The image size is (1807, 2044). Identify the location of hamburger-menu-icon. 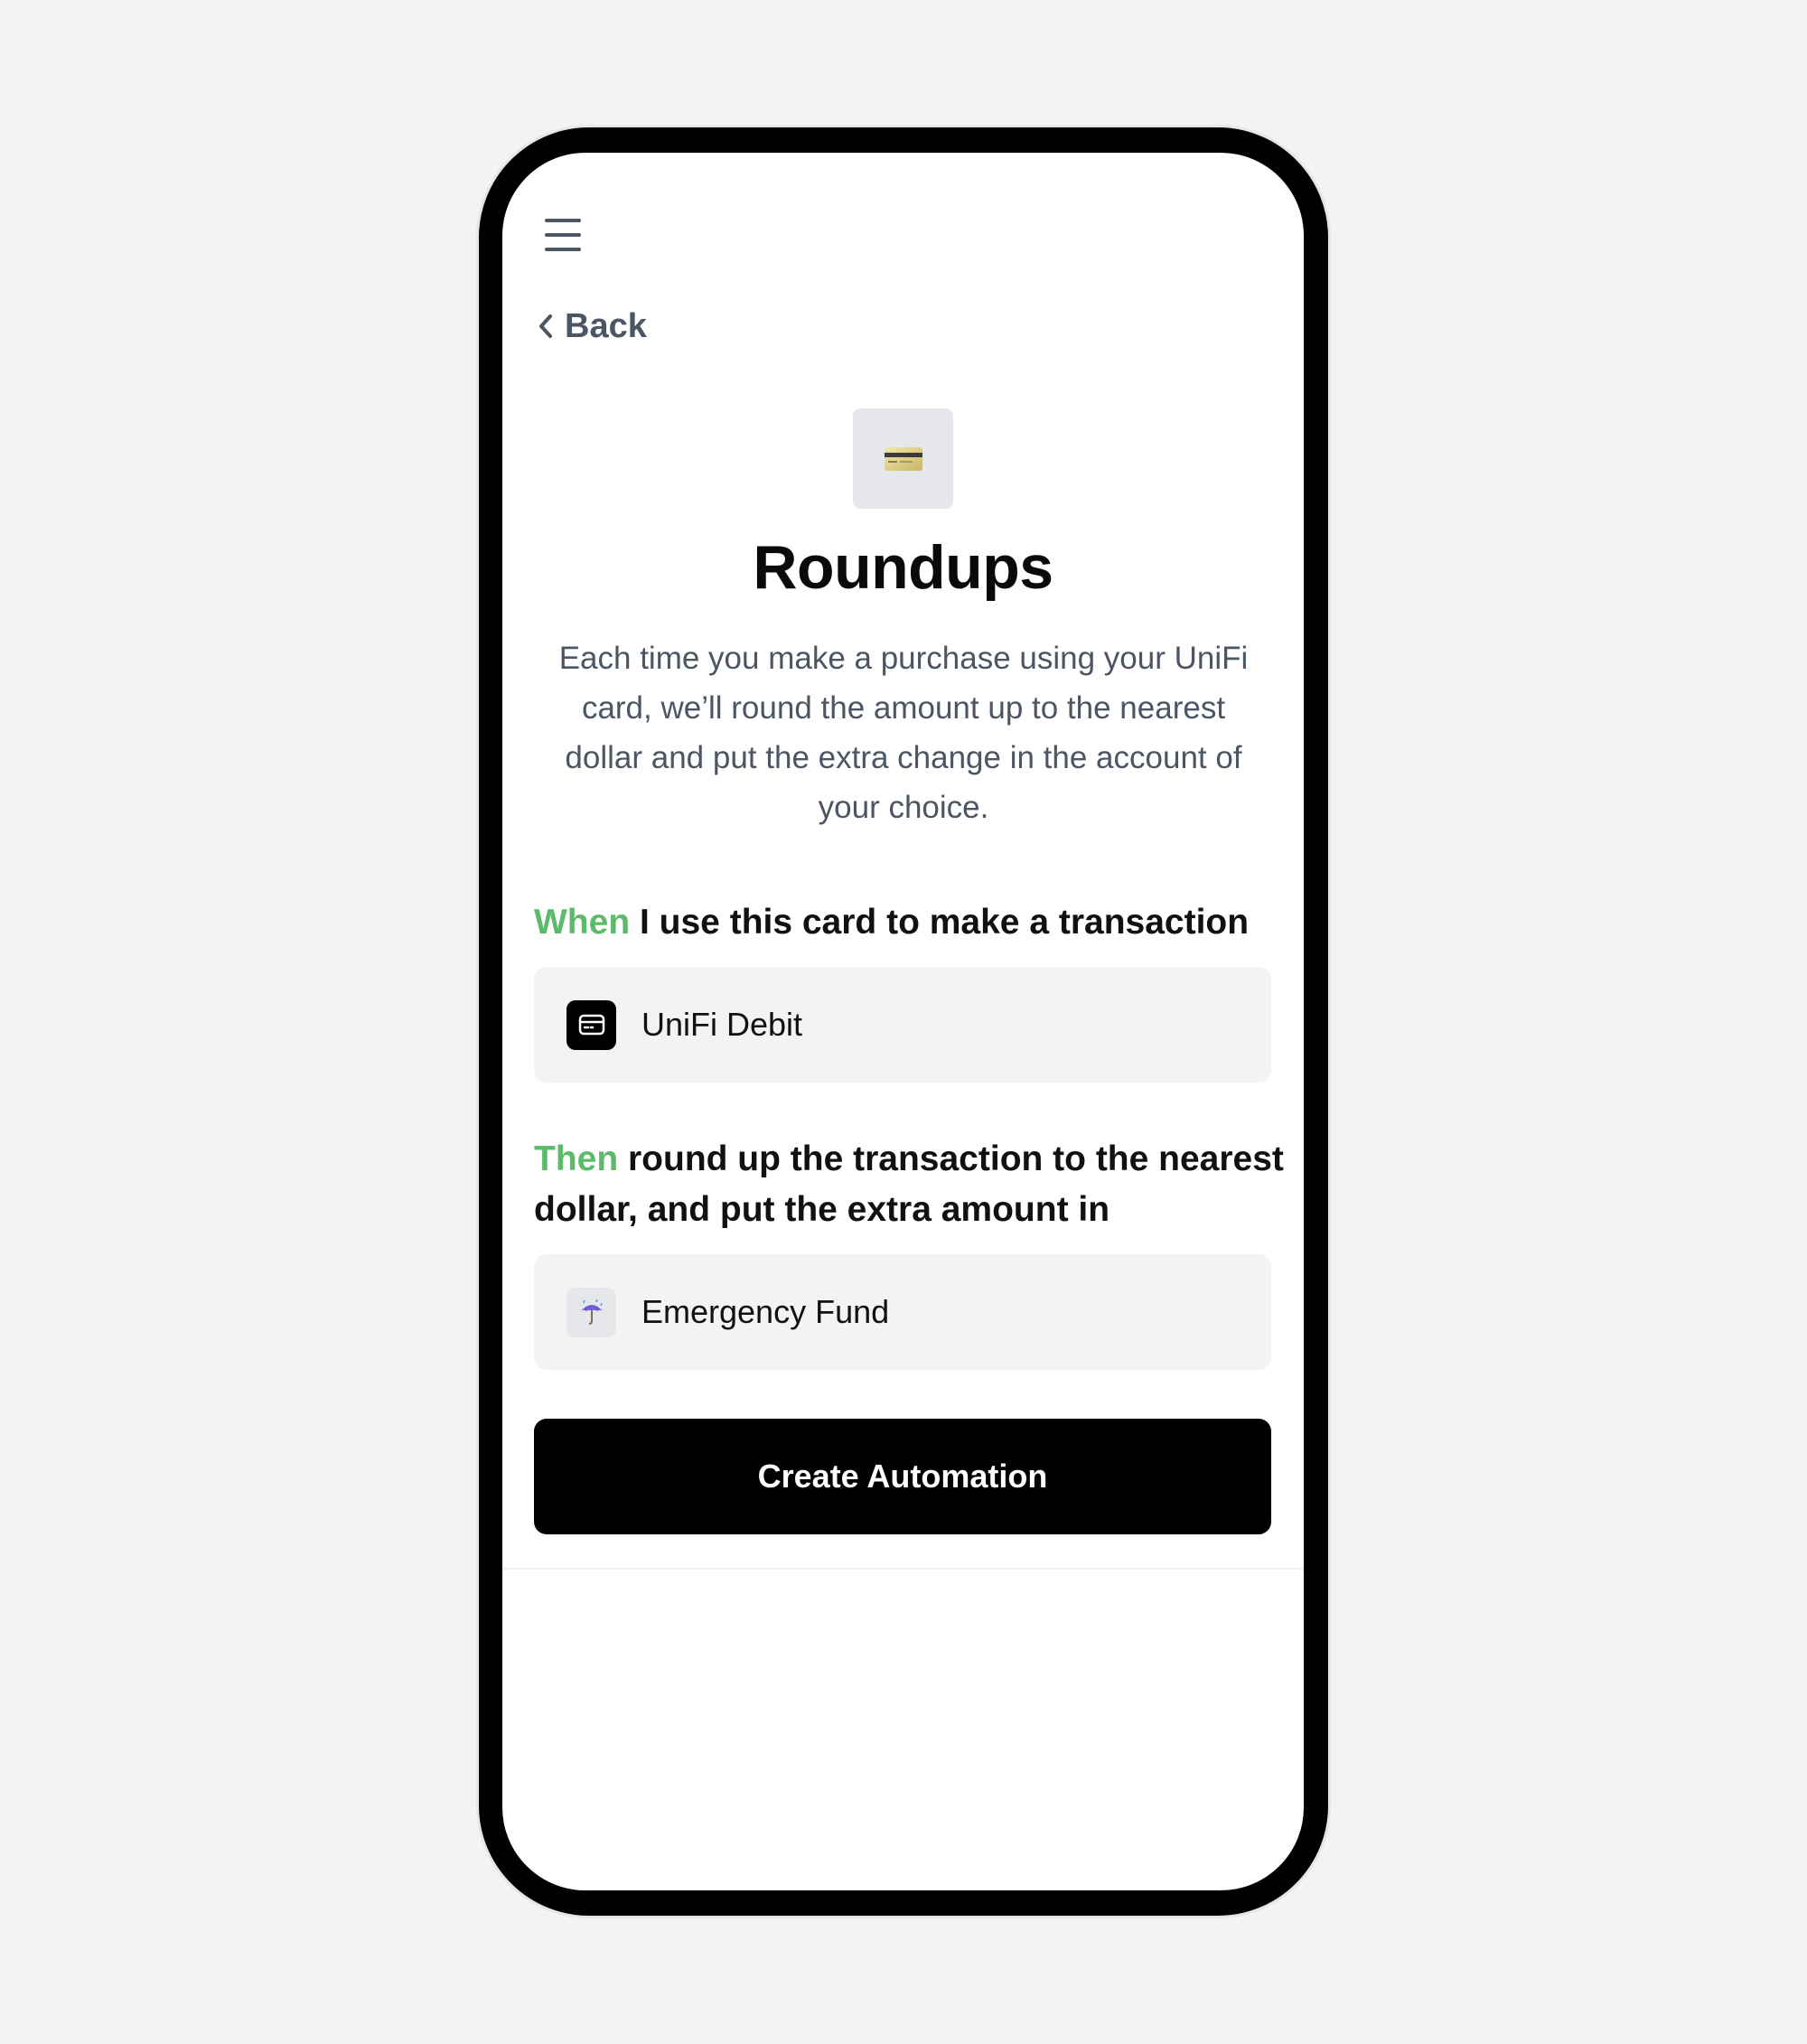
(563, 235).